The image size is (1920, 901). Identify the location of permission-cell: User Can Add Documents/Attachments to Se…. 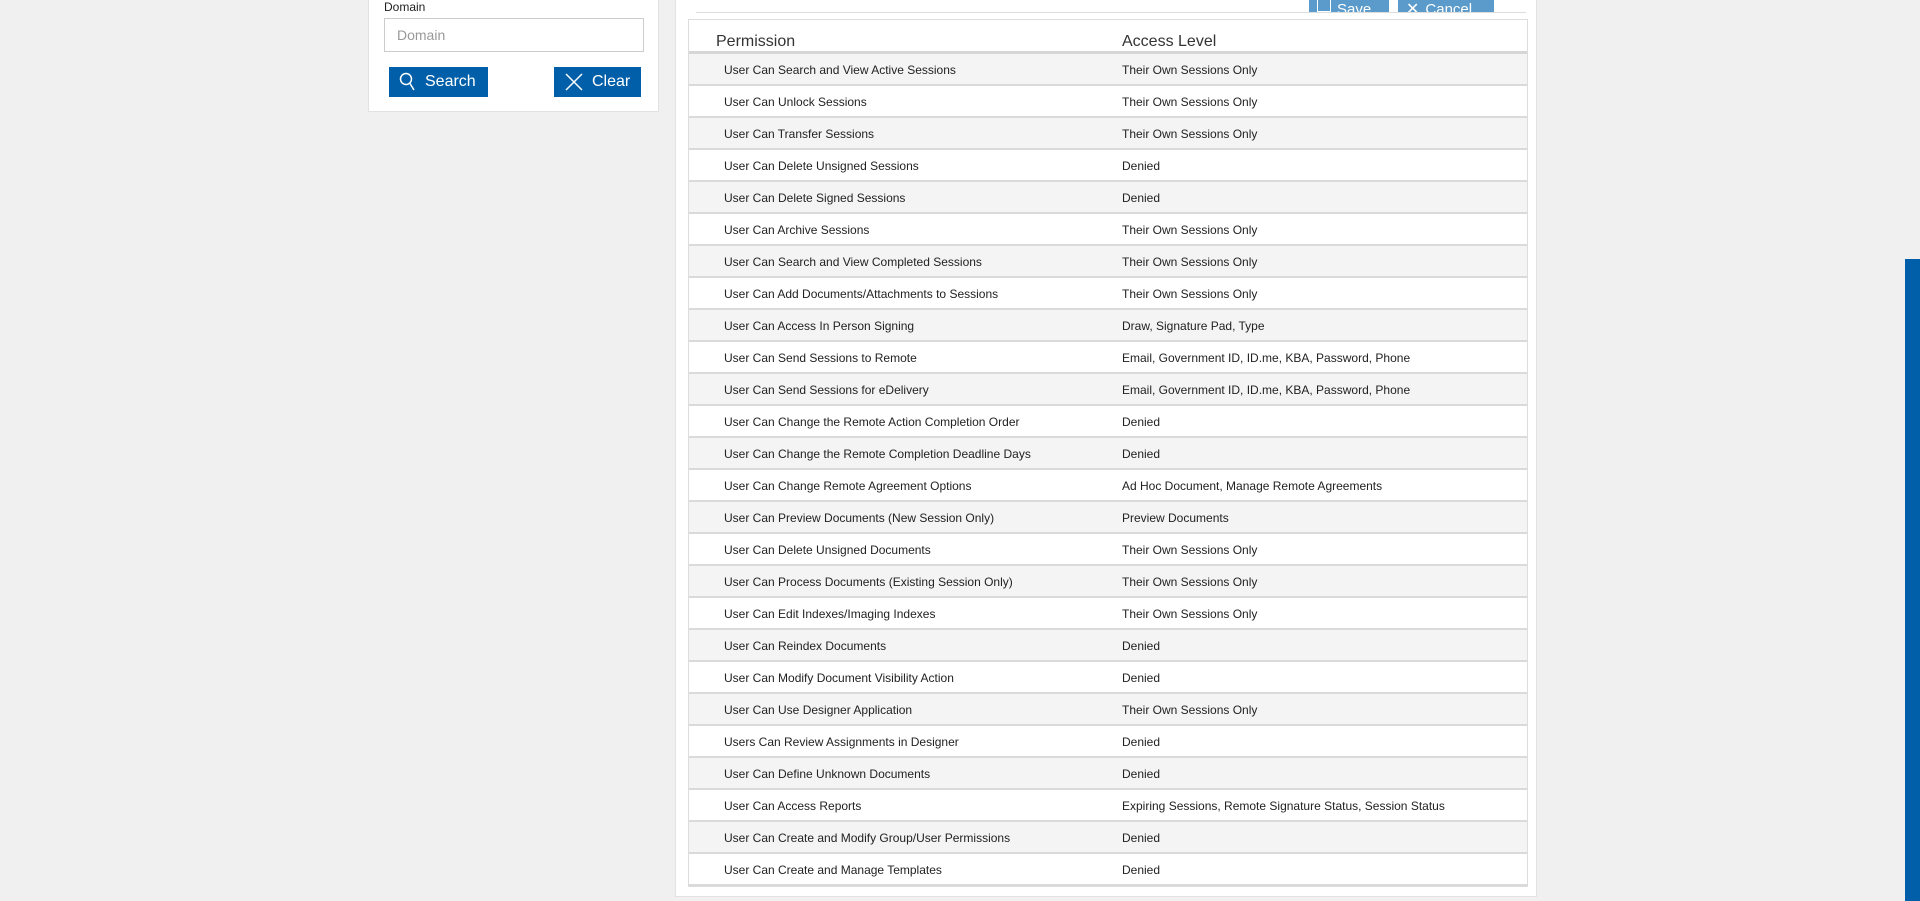
(861, 294).